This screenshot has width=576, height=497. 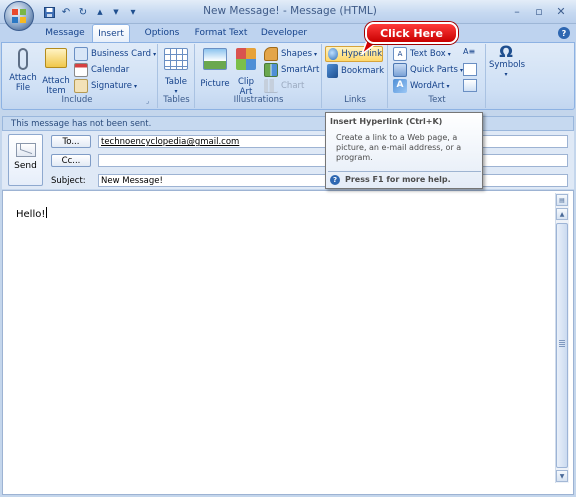 I want to click on symbols-button: Ω Symbols ▾, so click(x=507, y=61).